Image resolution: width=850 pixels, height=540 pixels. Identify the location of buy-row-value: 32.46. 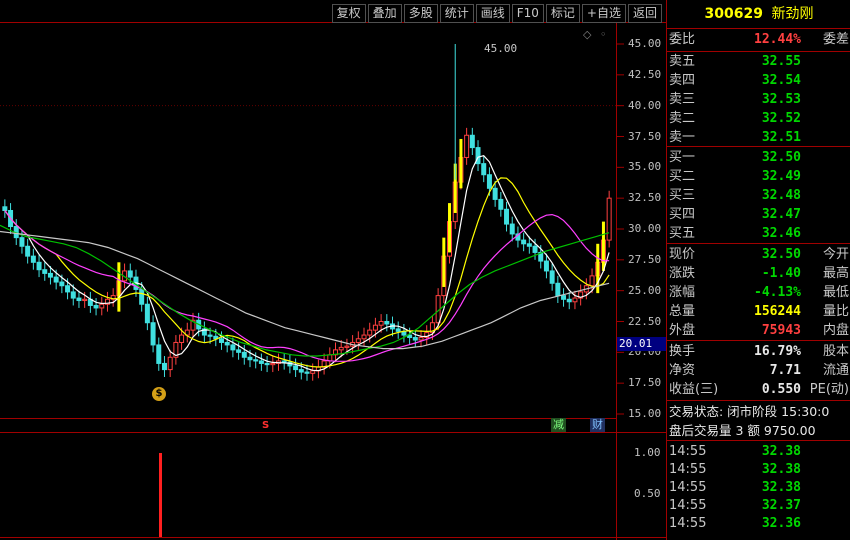
(781, 233).